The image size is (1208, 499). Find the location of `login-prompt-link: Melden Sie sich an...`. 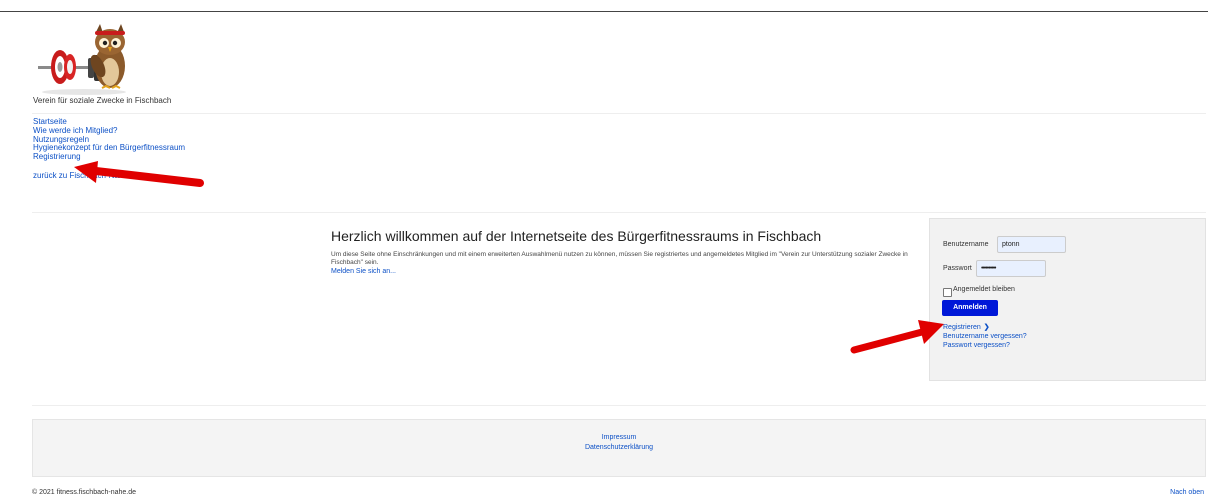

login-prompt-link: Melden Sie sich an... is located at coordinates (621, 271).